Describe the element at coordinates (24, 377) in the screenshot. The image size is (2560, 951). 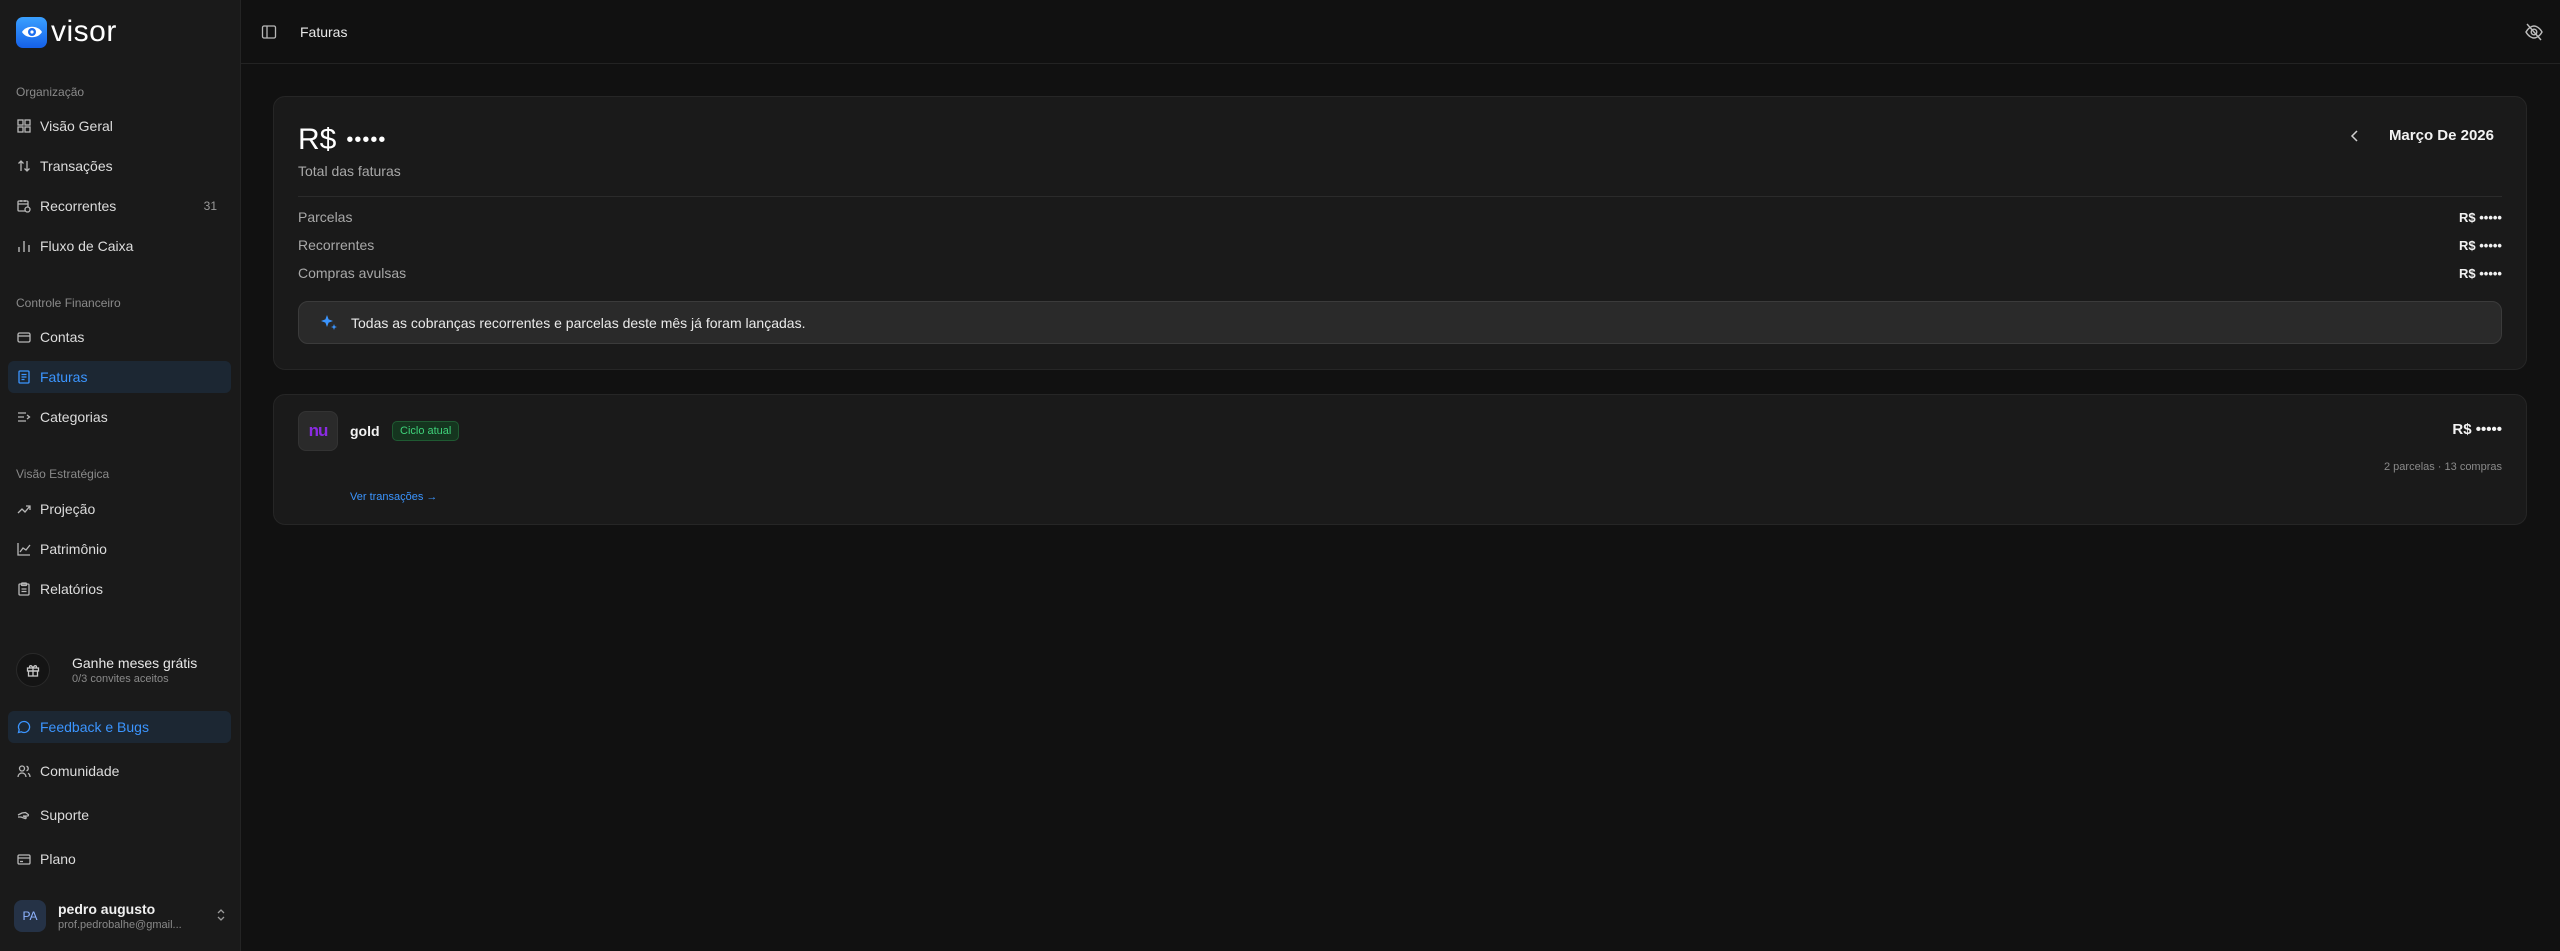
I see `receipt-icon` at that location.